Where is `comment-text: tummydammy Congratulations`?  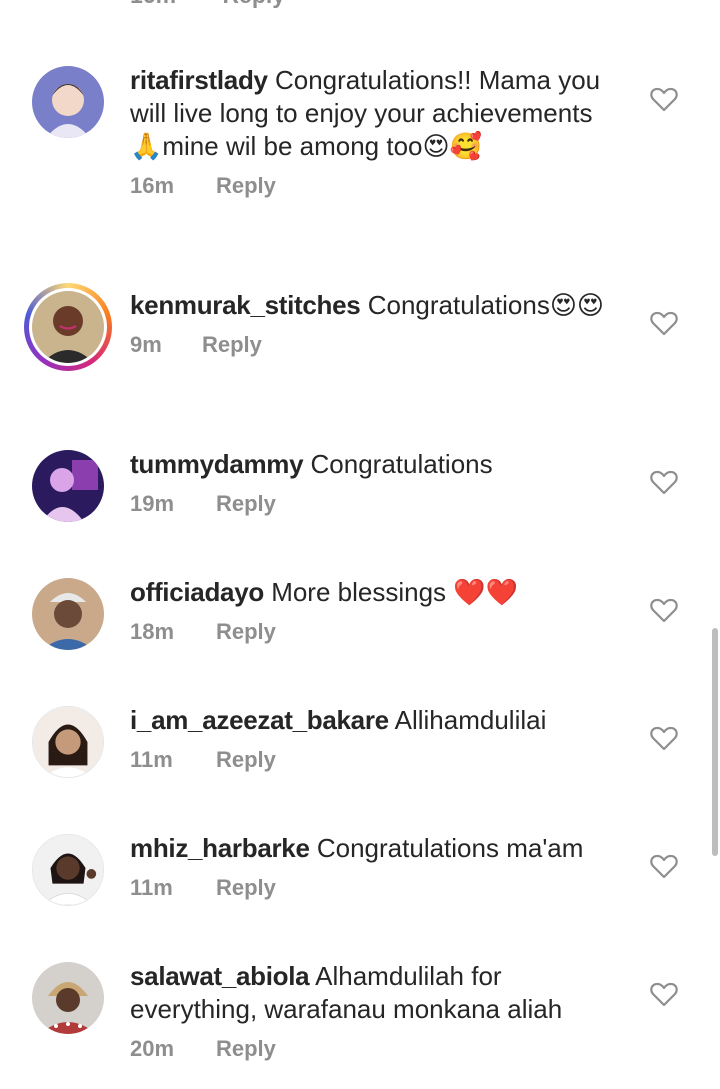
comment-text: tummydammy Congratulations is located at coordinates (380, 464).